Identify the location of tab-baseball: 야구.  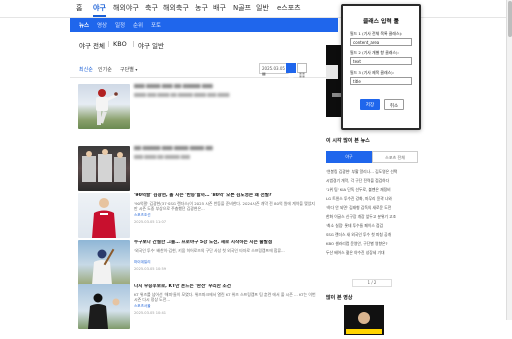
(349, 157).